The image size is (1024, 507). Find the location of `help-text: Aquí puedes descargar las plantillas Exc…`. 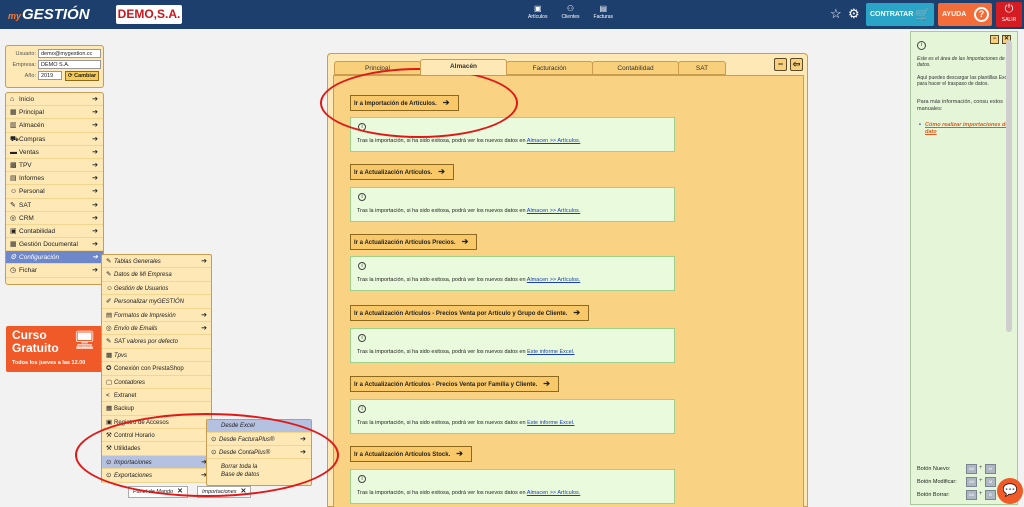

help-text: Aquí puedes descargar las plantillas Exc… is located at coordinates (964, 81).